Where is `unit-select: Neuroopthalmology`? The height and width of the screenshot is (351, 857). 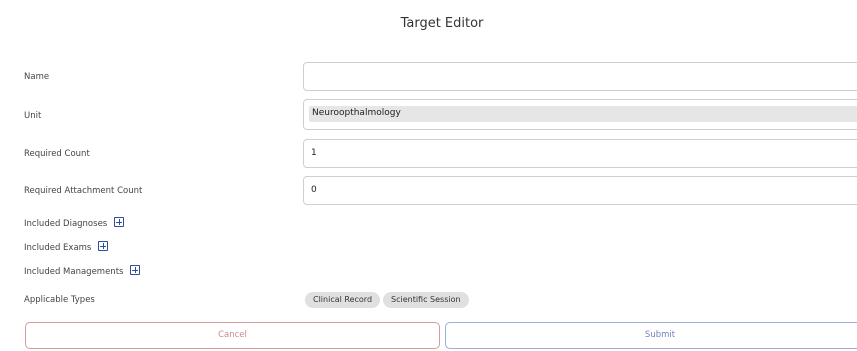
unit-select: Neuroopthalmology is located at coordinates (580, 114).